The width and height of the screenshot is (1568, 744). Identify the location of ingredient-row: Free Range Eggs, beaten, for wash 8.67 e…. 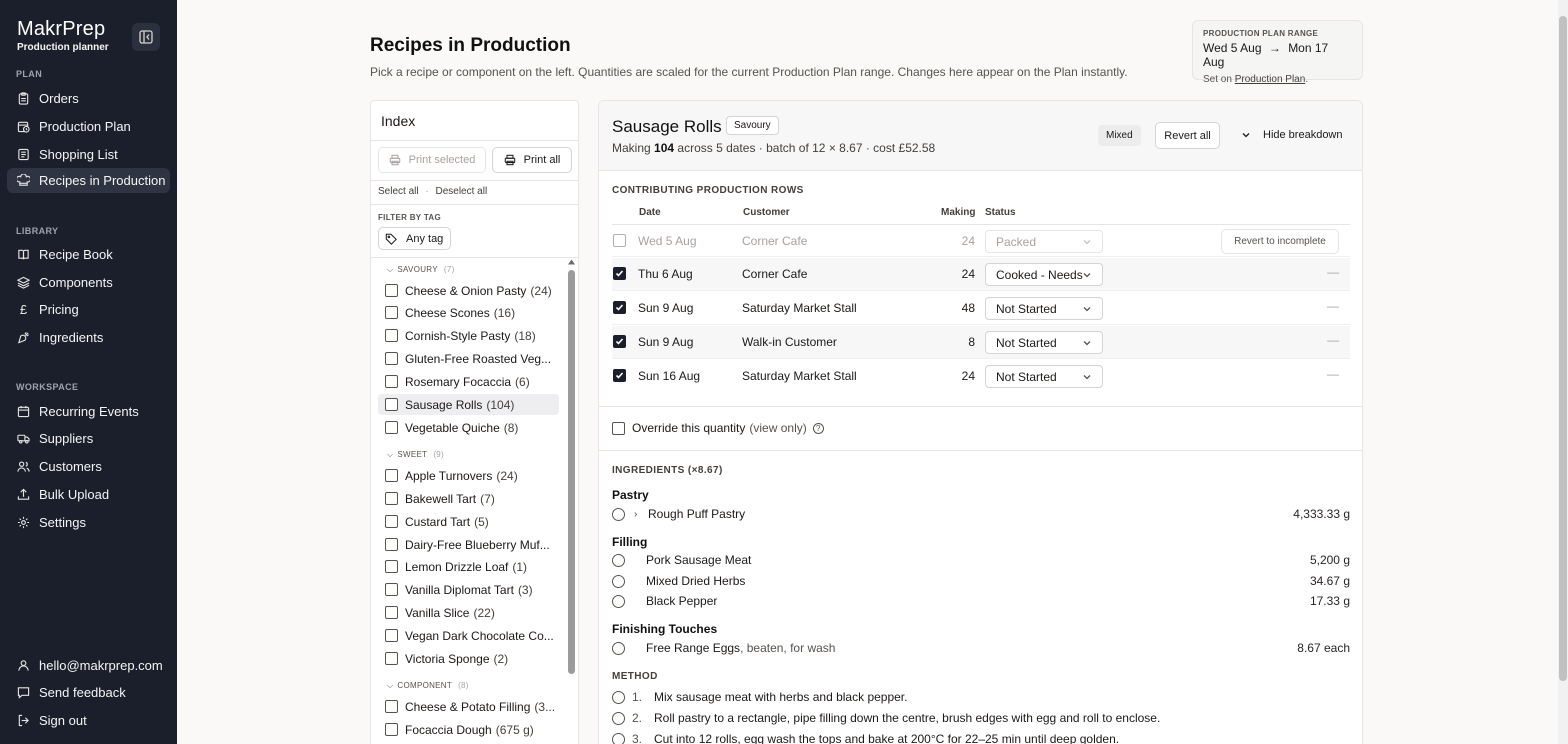
(981, 648).